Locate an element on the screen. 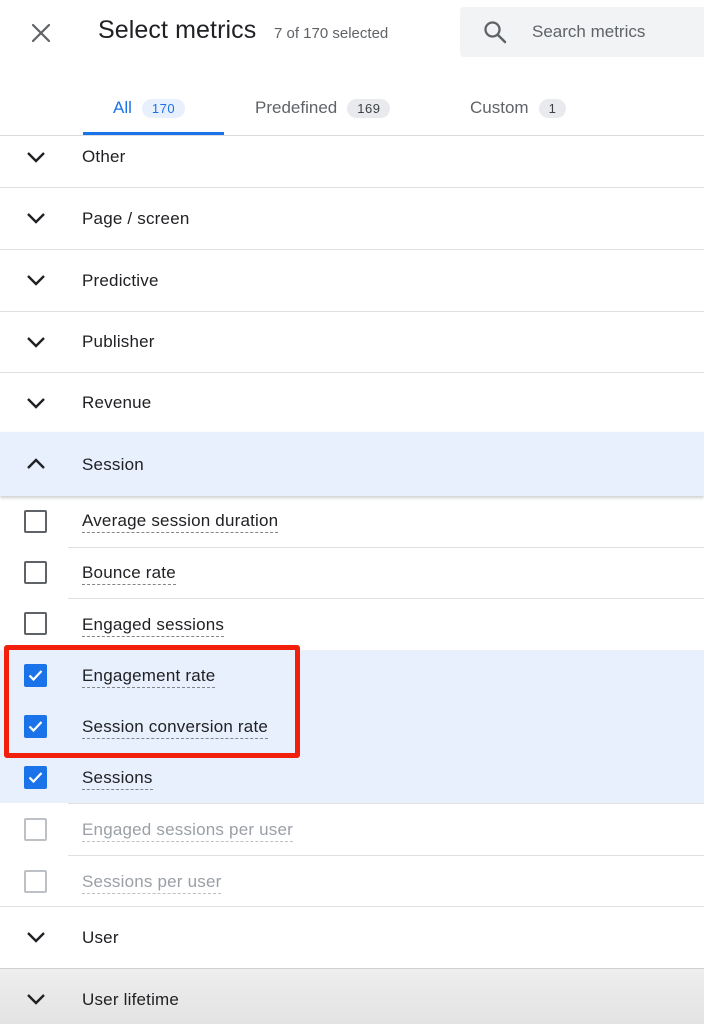  metric-row: Sessions is located at coordinates (352, 778).